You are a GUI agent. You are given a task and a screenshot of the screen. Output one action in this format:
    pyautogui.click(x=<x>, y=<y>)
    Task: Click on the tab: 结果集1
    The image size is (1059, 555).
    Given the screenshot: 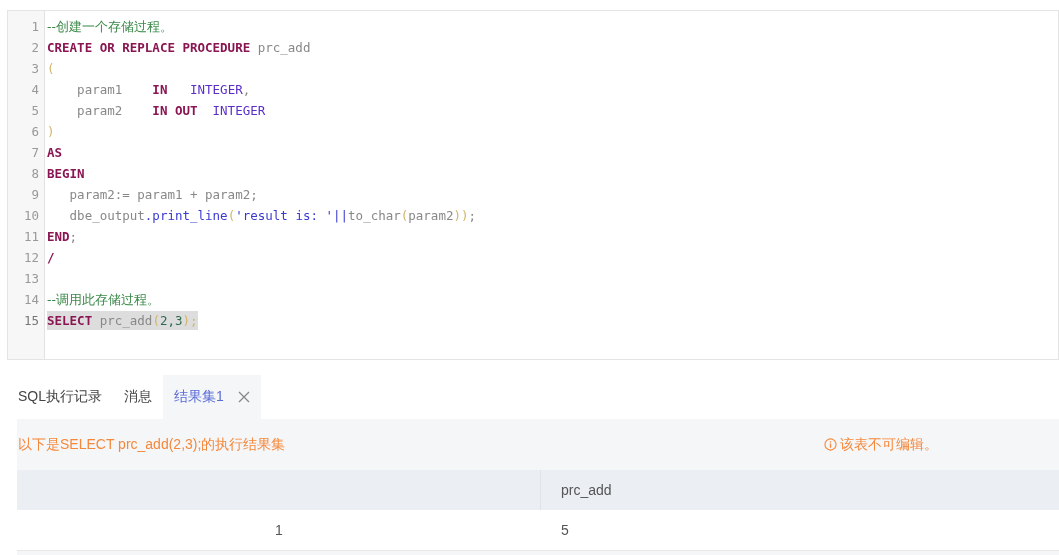 What is the action you would take?
    pyautogui.click(x=212, y=397)
    